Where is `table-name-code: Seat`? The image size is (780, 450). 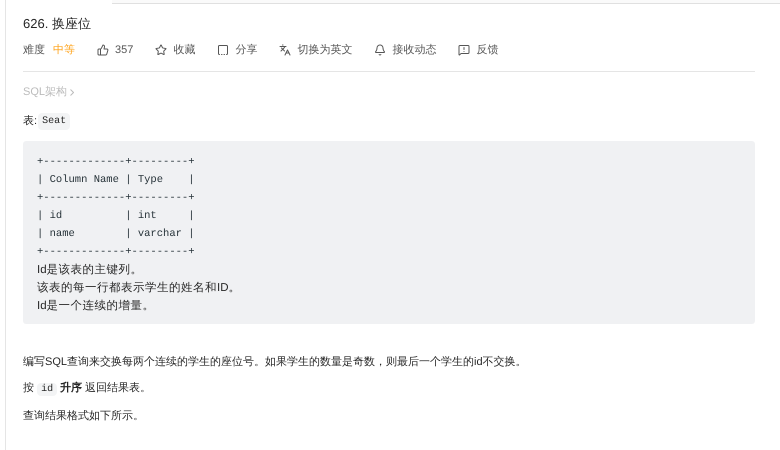 table-name-code: Seat is located at coordinates (54, 121).